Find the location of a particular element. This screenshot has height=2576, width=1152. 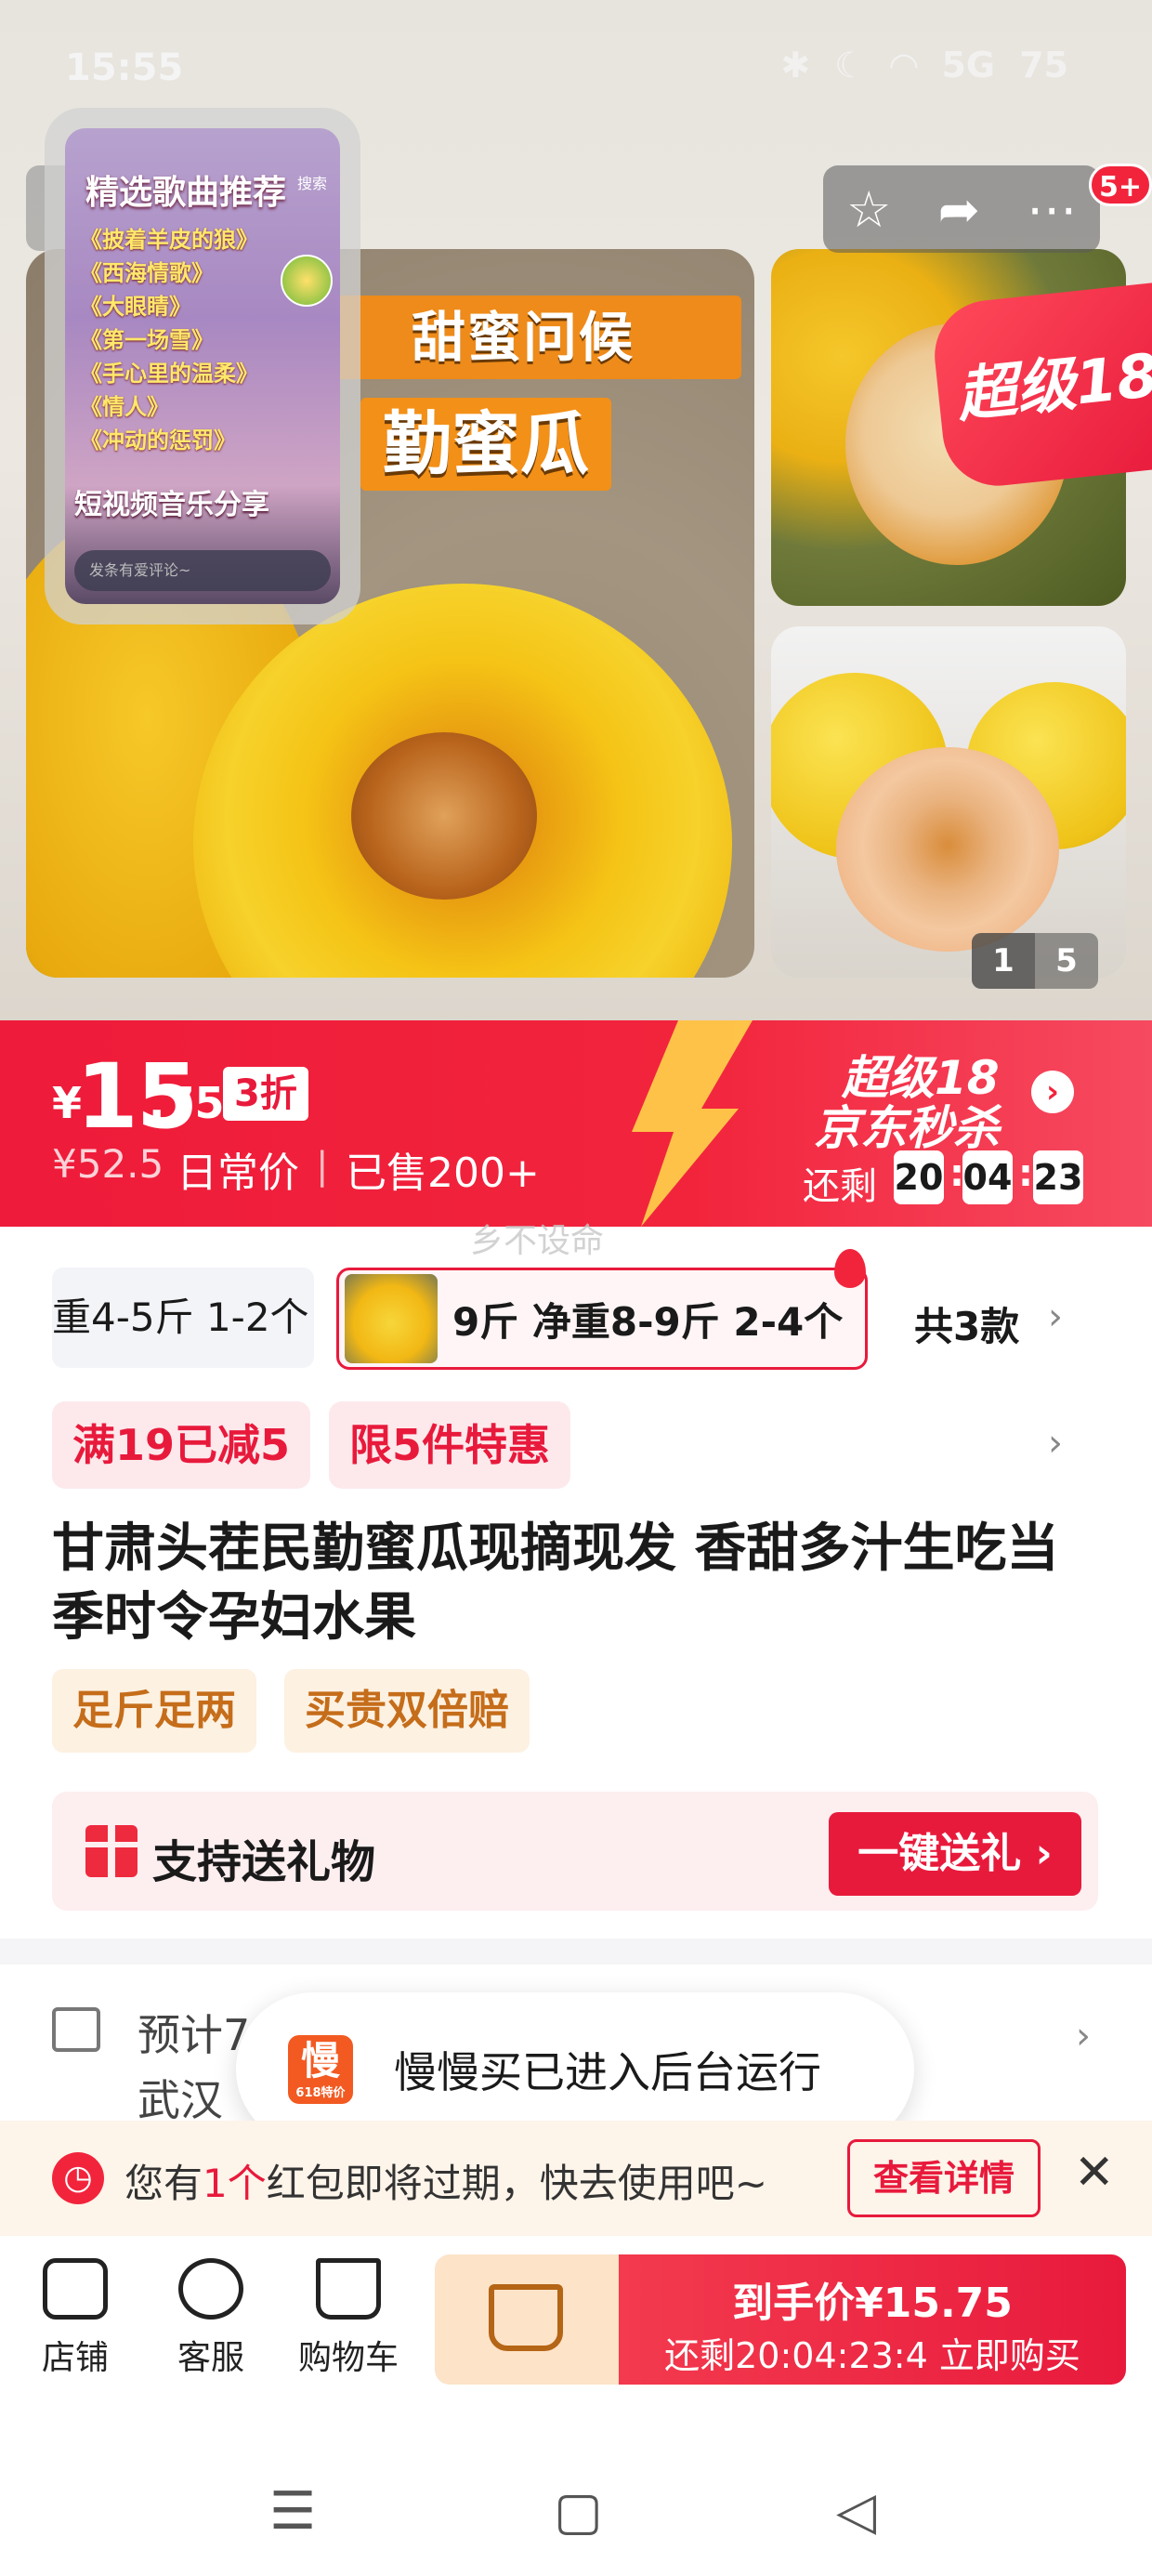

countdown-seconds: 23 is located at coordinates (1058, 1177).